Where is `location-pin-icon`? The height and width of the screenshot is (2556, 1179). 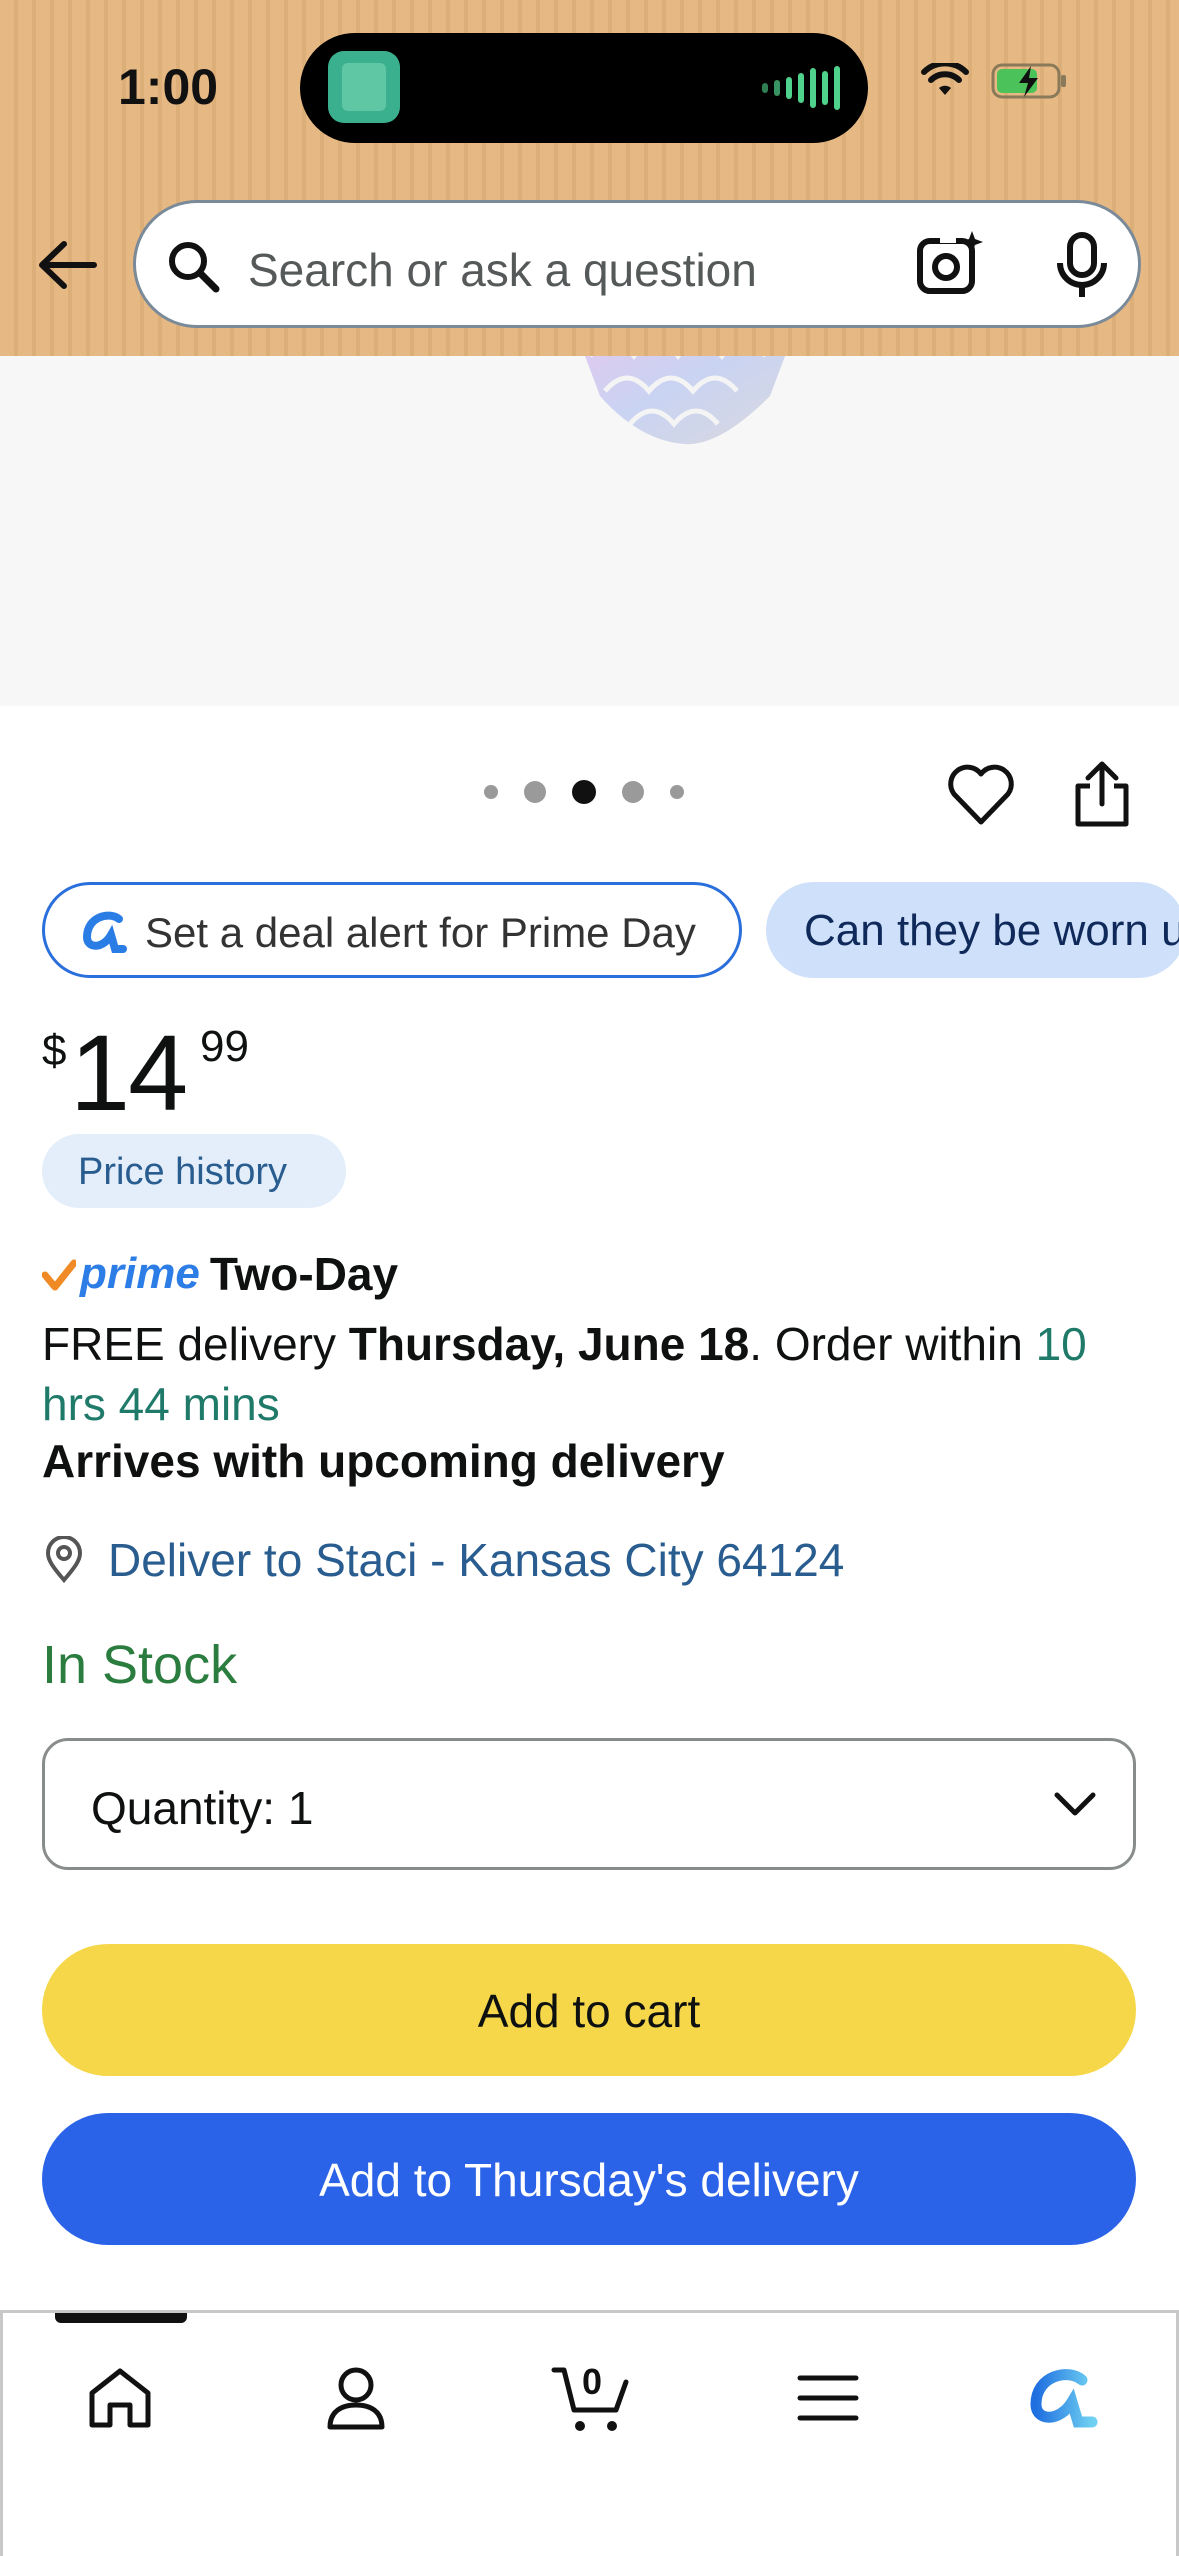 location-pin-icon is located at coordinates (64, 1560).